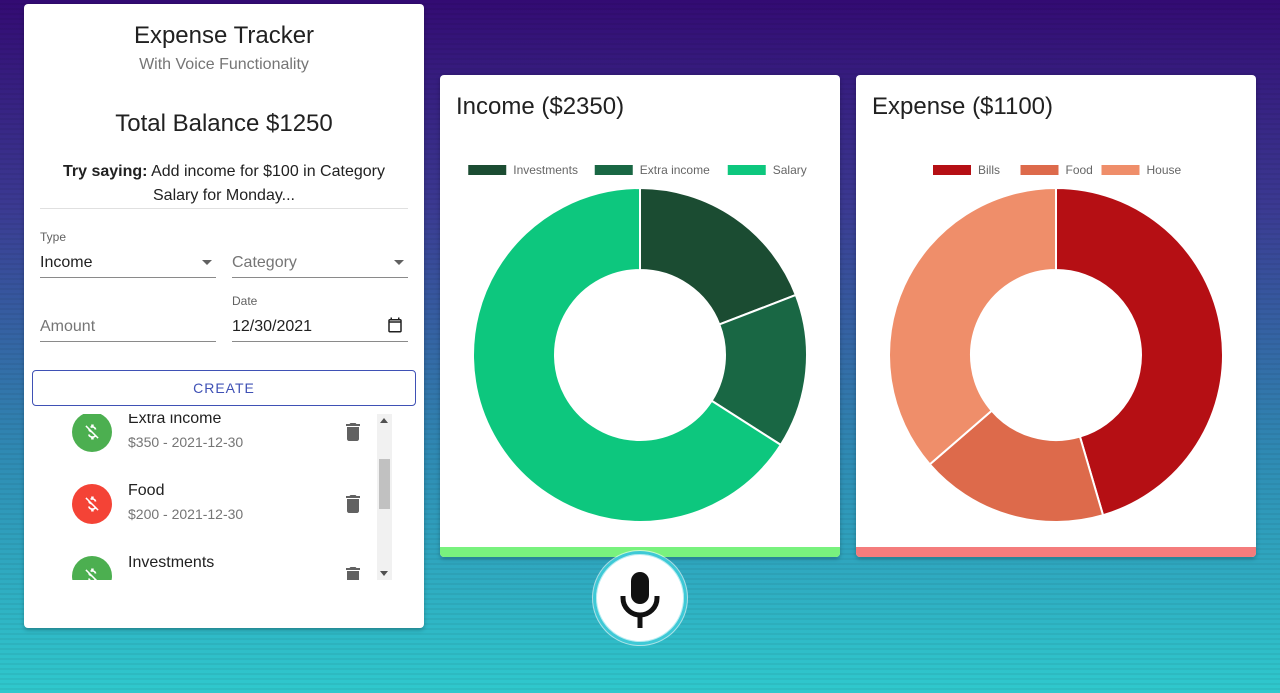 The image size is (1280, 693). I want to click on list-scrollbar, so click(384, 497).